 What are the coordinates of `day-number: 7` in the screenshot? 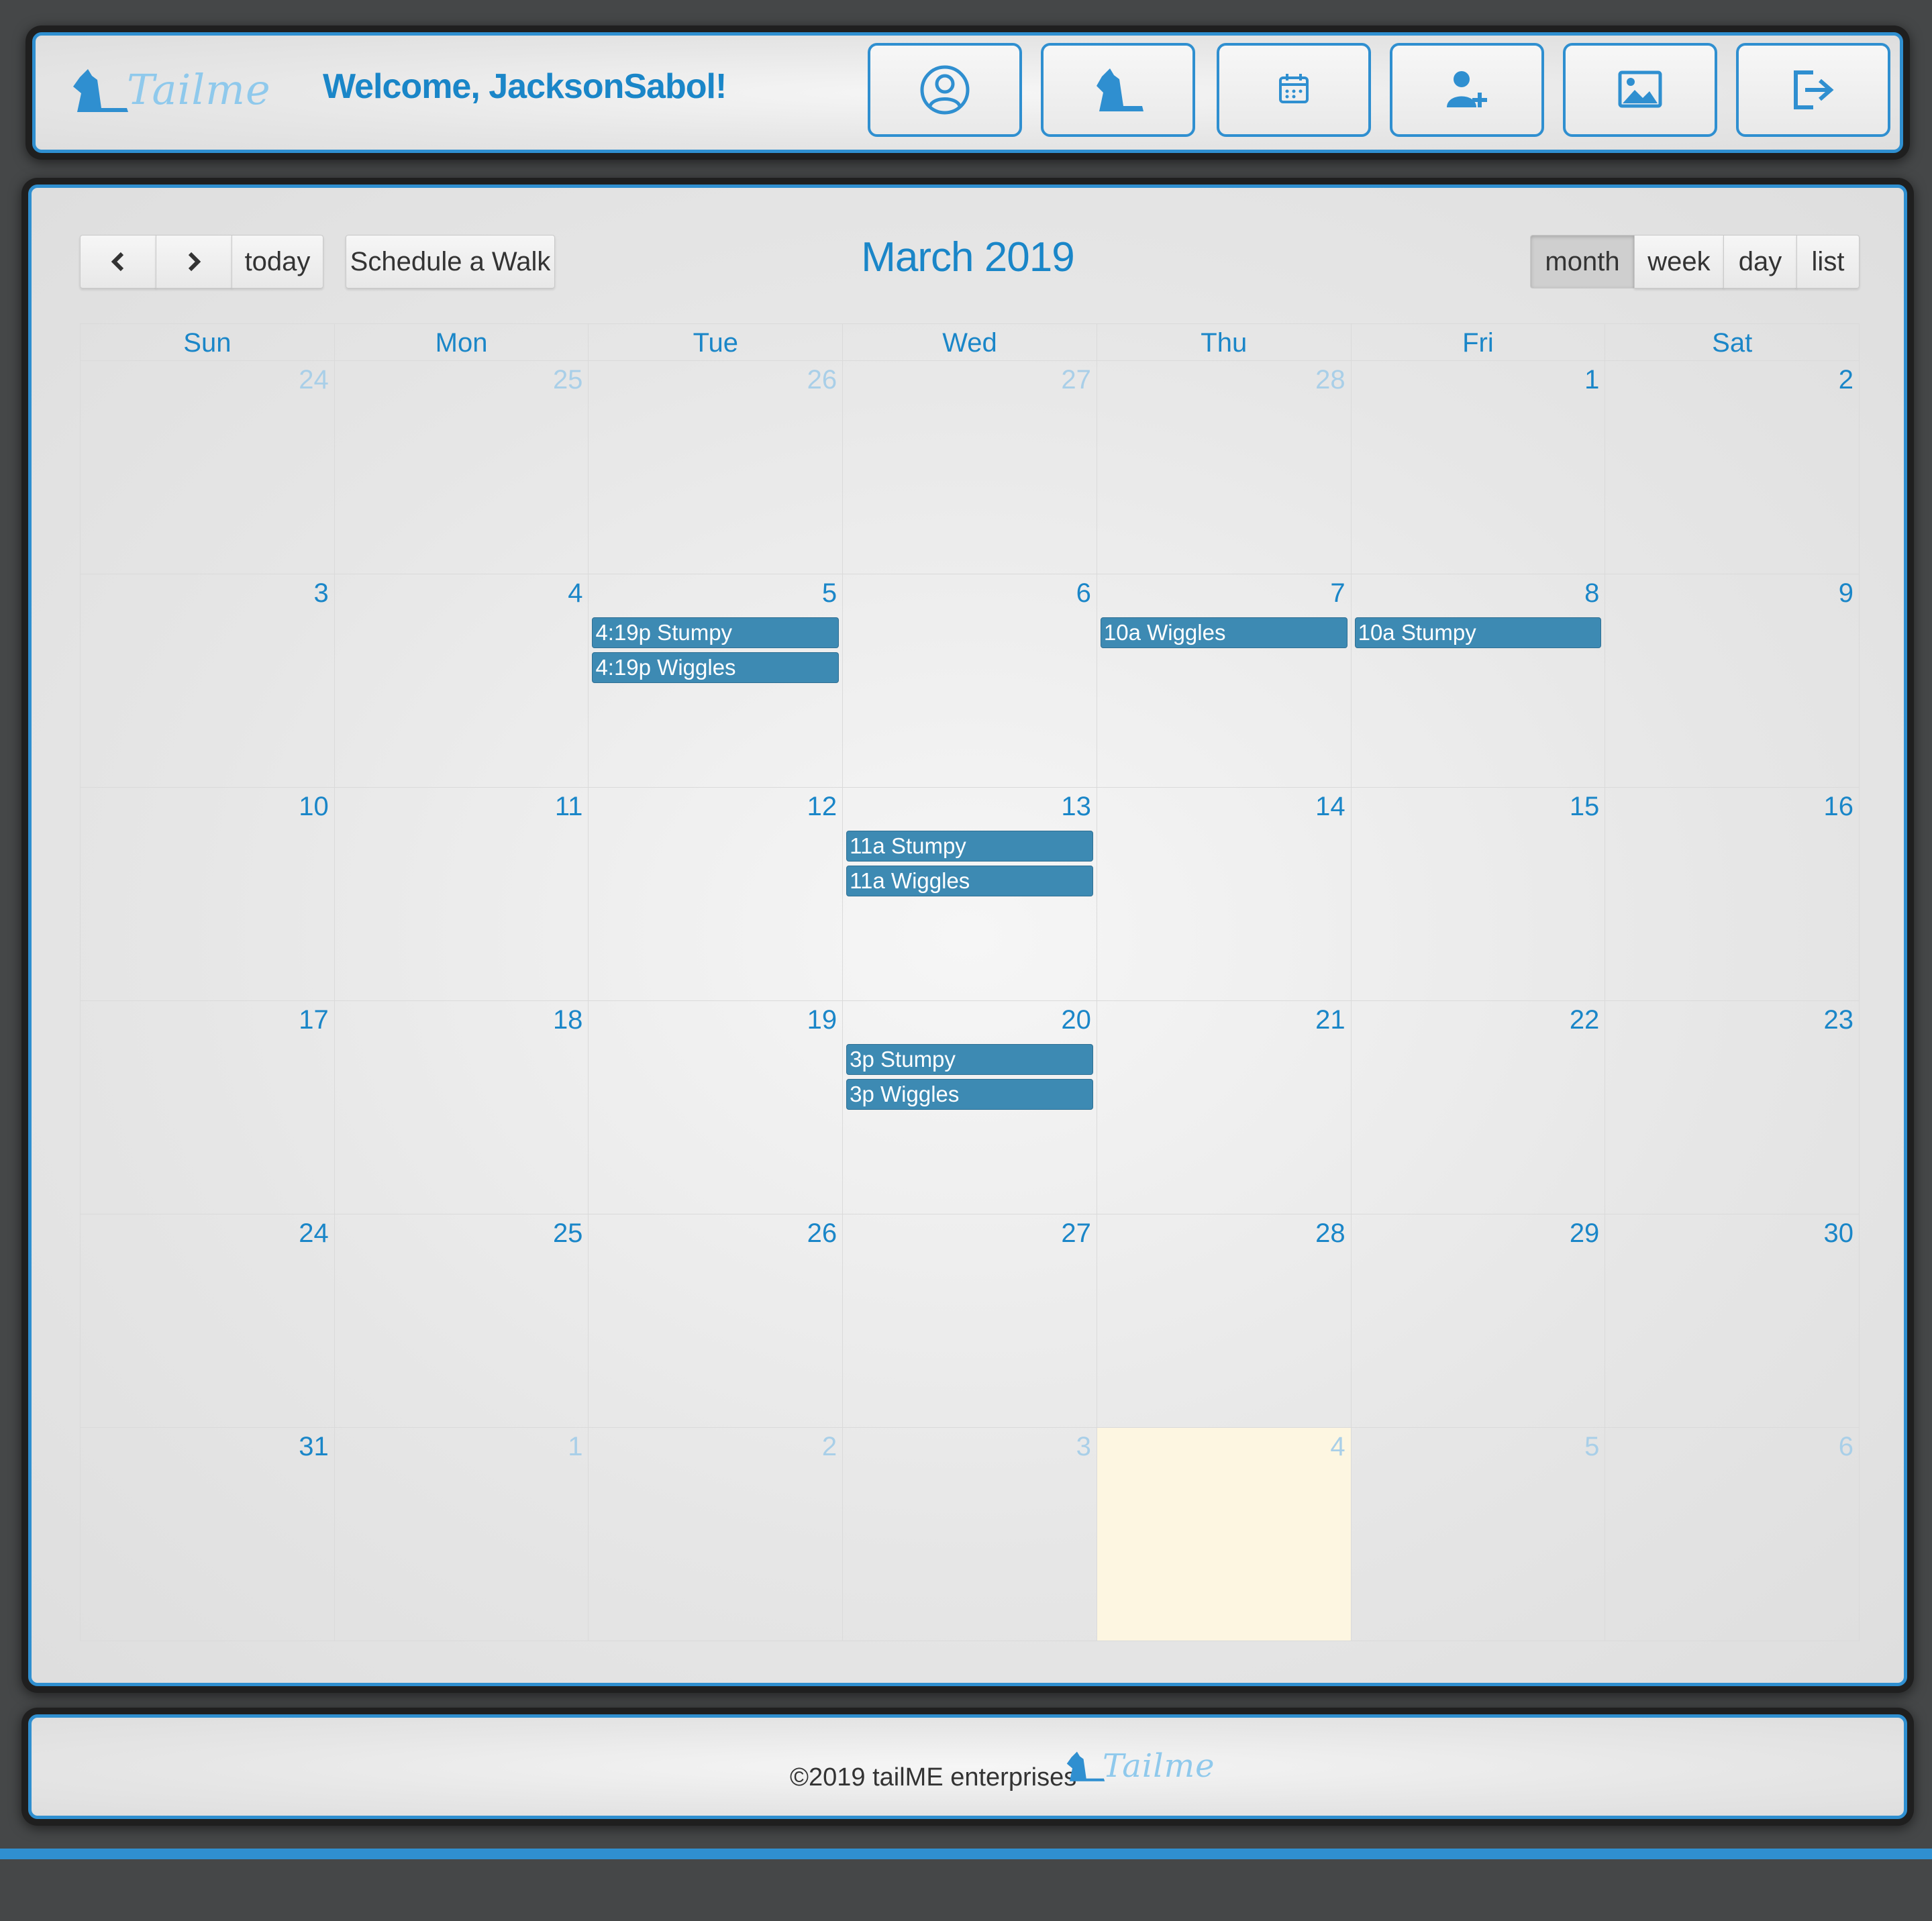 It's located at (1338, 593).